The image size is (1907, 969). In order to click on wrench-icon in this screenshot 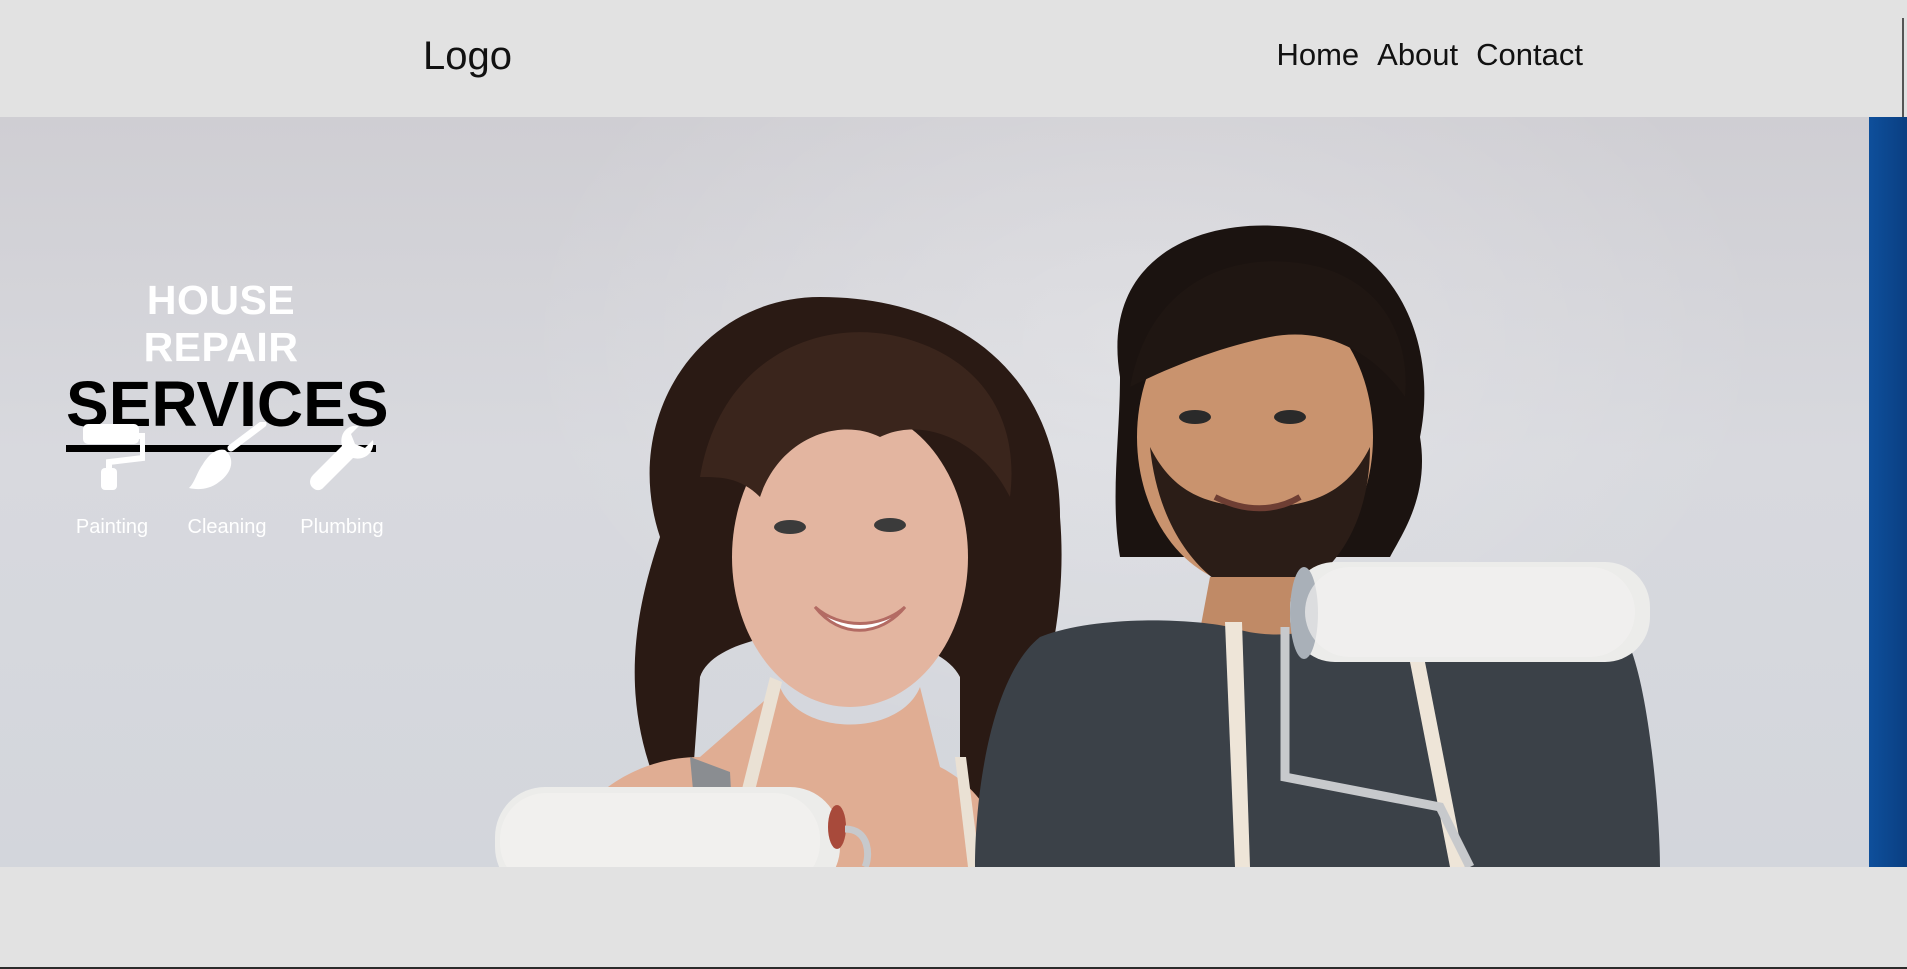, I will do `click(342, 458)`.